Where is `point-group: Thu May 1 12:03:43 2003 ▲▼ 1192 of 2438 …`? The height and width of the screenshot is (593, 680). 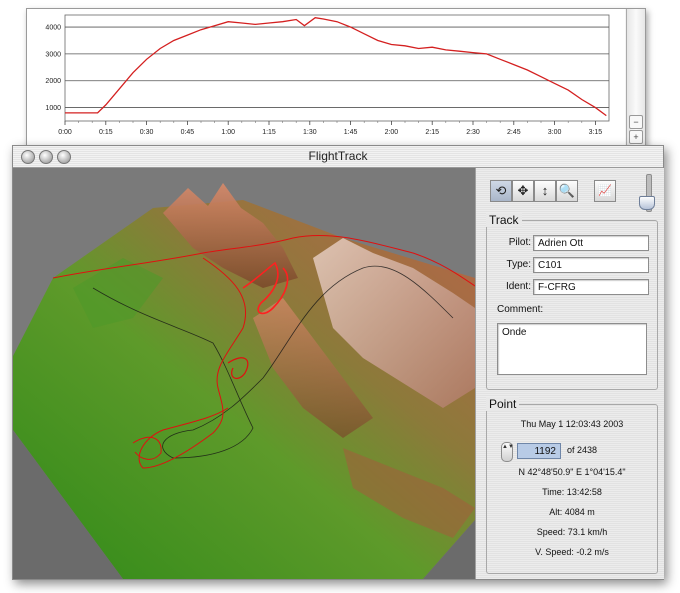
point-group: Thu May 1 12:03:43 2003 ▲▼ 1192 of 2438 … is located at coordinates (572, 489).